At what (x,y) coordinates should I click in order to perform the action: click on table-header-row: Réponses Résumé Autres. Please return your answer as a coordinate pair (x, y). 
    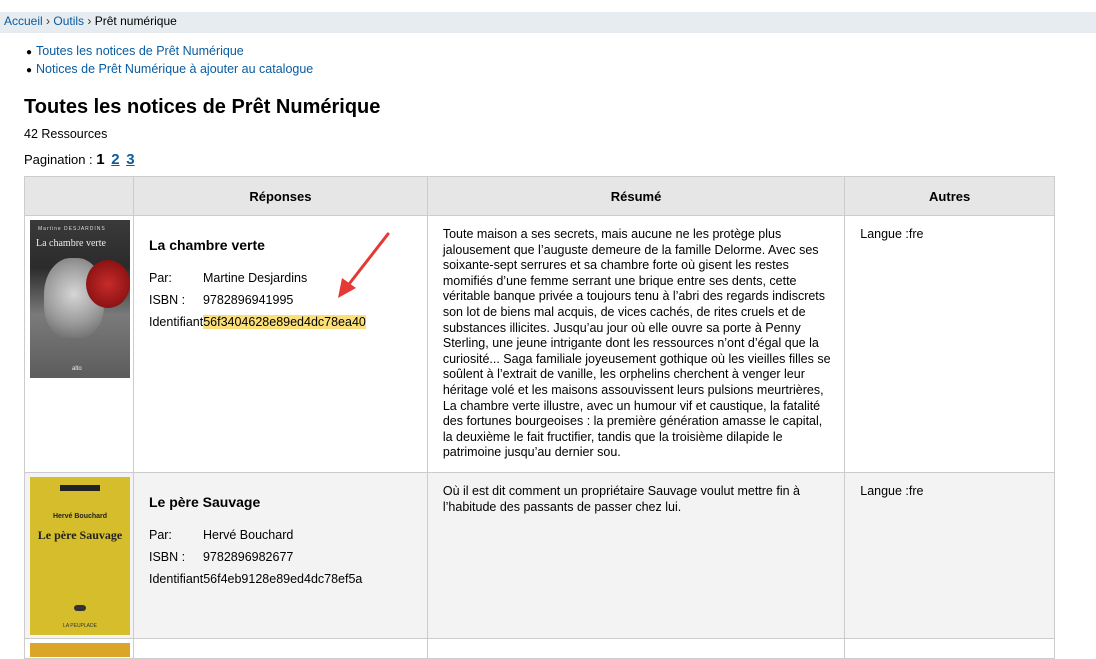
    Looking at the image, I should click on (539, 196).